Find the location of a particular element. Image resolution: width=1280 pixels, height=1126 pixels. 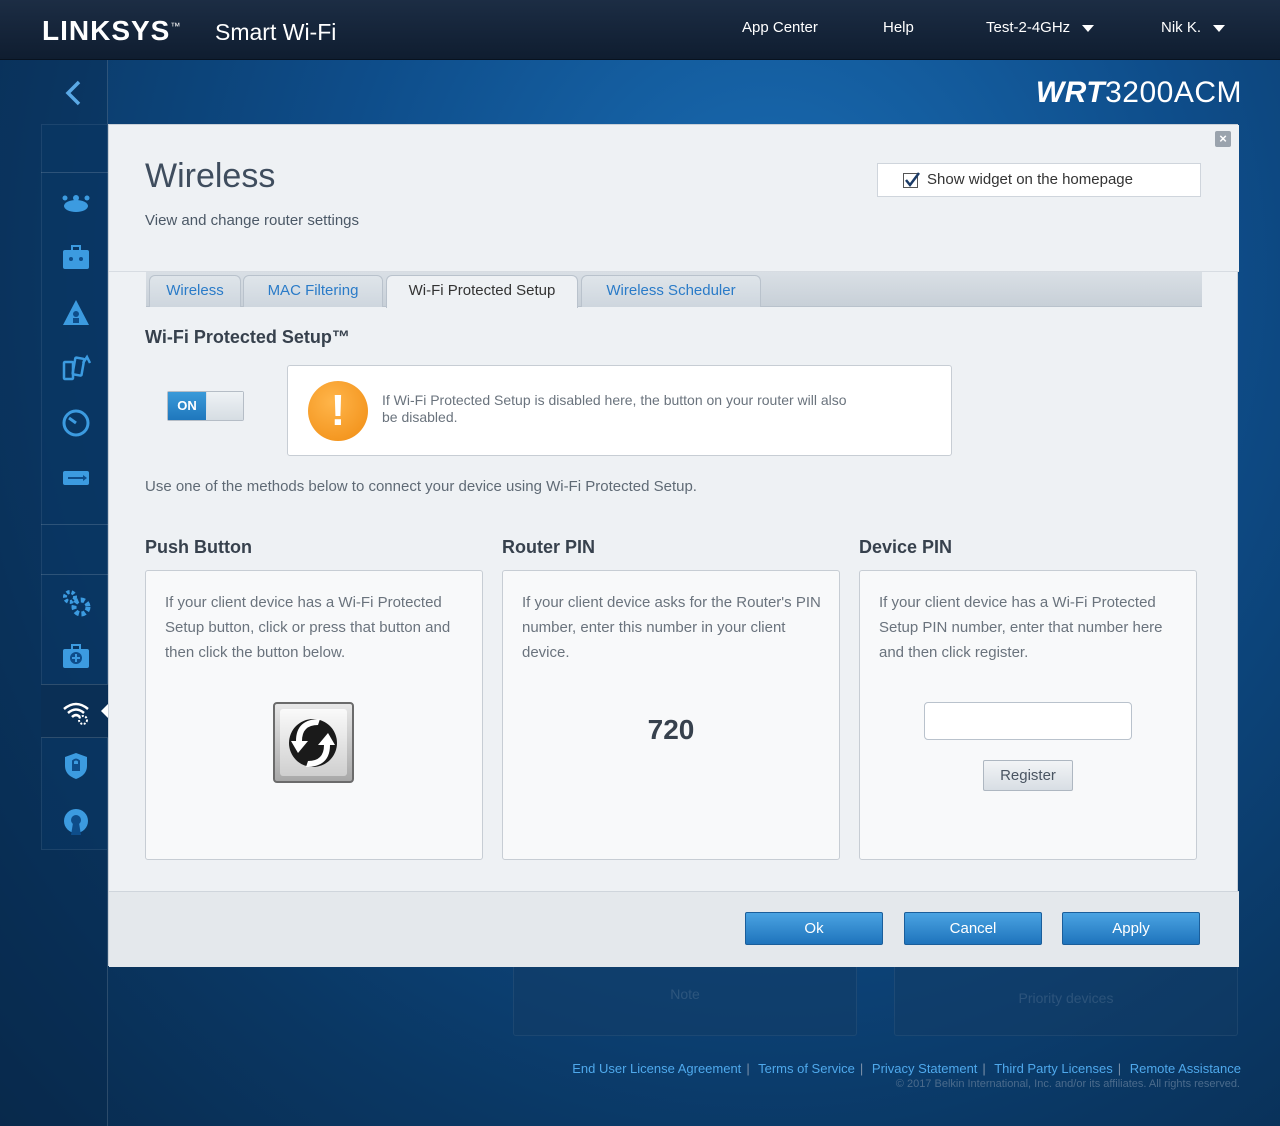

network-dropdown: Test-2-4GHz is located at coordinates (1040, 27).